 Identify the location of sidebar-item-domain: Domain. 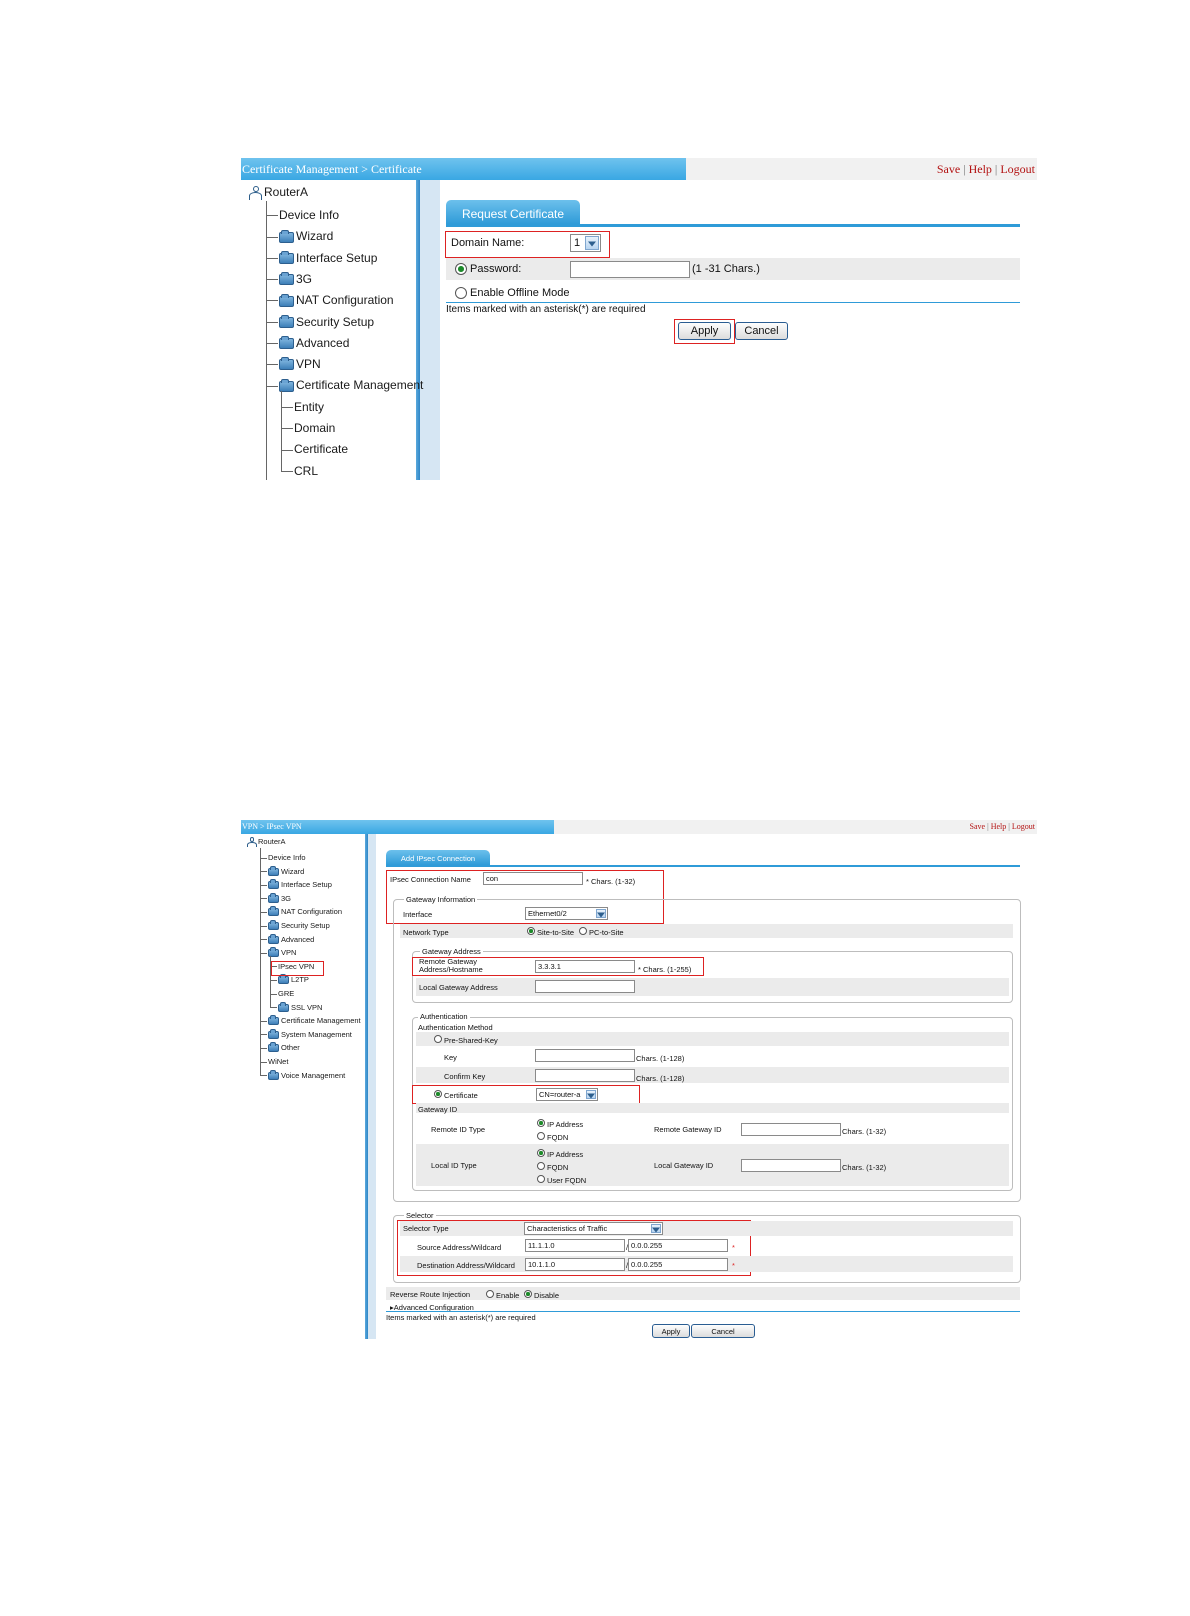
(314, 428).